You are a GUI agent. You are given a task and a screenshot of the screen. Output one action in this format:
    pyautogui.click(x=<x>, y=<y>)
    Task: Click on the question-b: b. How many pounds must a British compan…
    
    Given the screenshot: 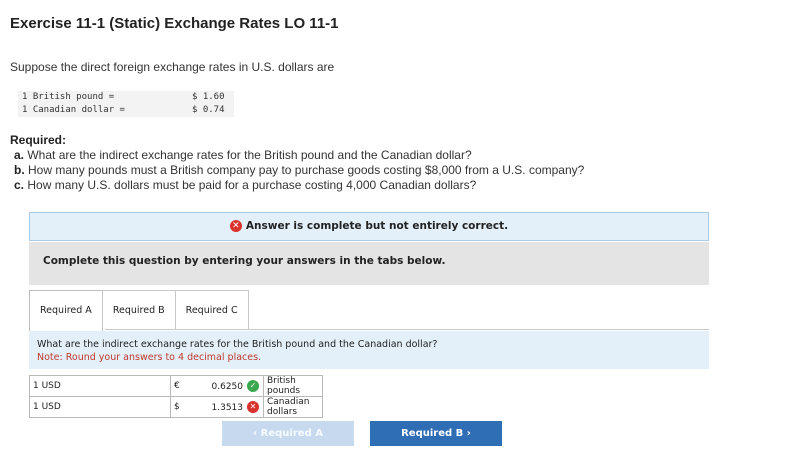 What is the action you would take?
    pyautogui.click(x=299, y=170)
    